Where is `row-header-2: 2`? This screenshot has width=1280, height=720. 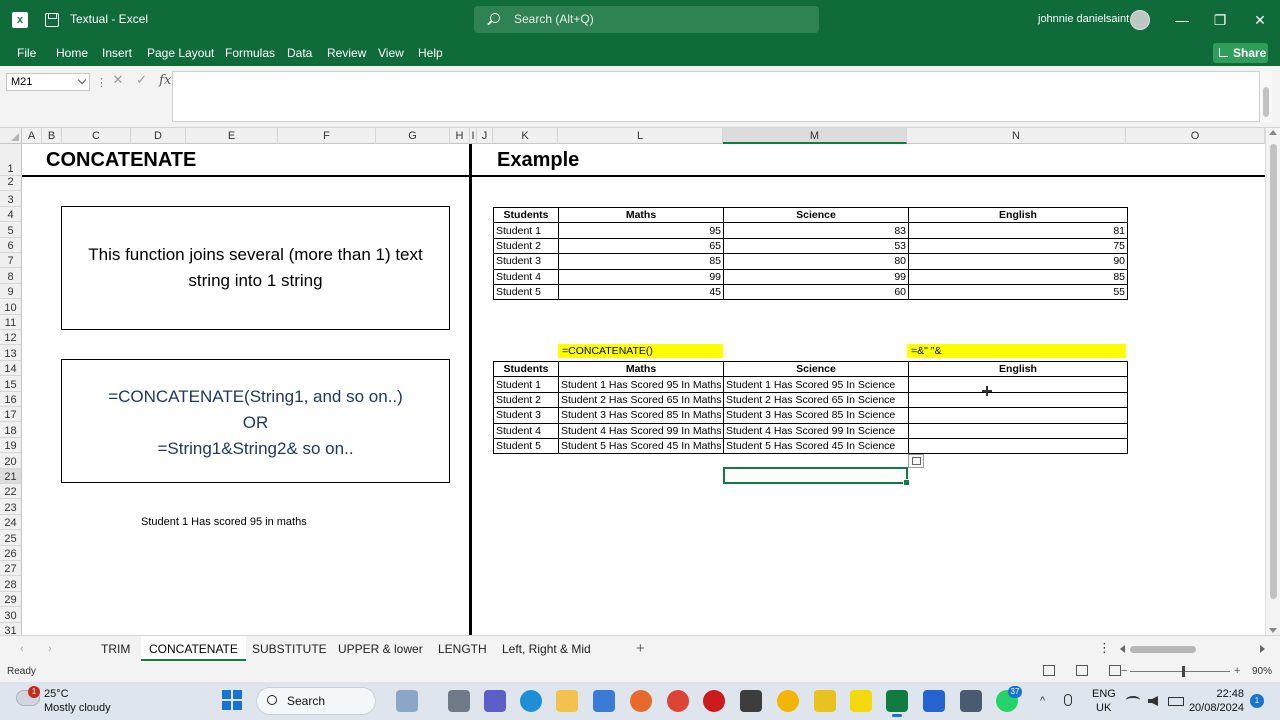 row-header-2: 2 is located at coordinates (11, 184).